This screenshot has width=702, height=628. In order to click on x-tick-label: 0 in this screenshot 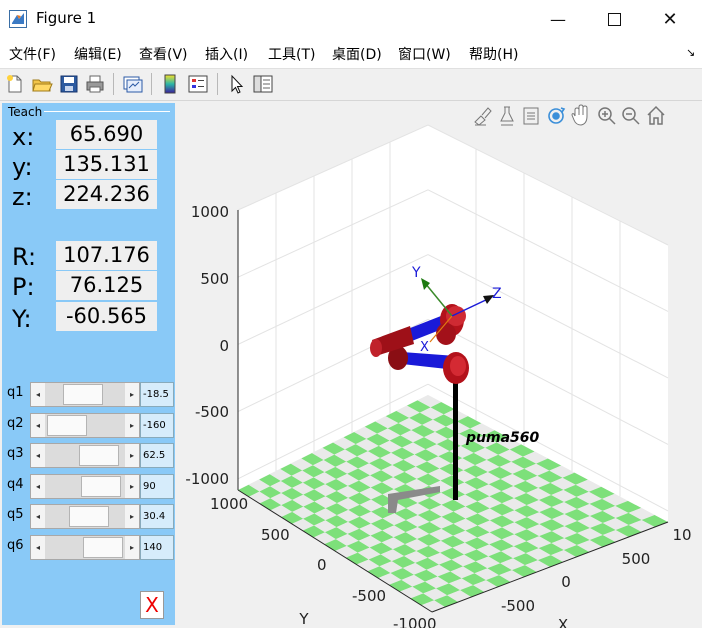, I will do `click(566, 582)`.